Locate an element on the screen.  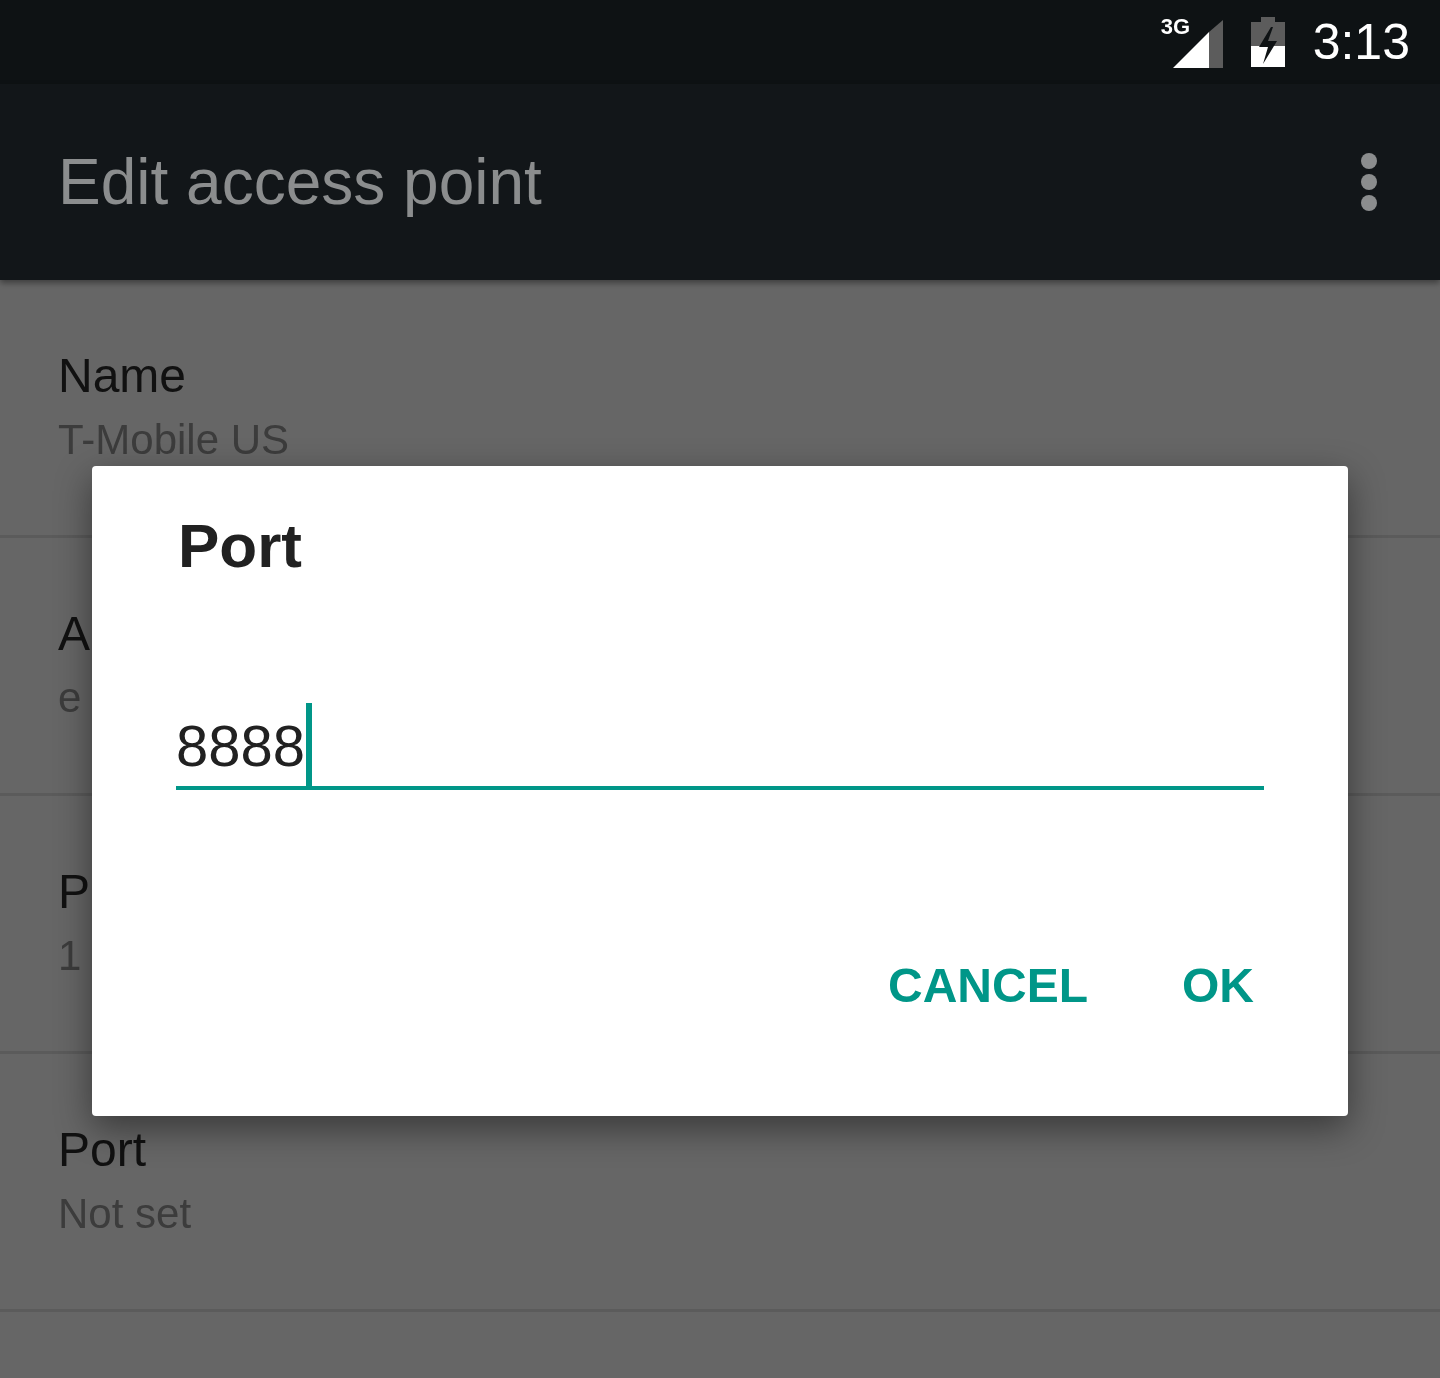
network-type: 3G is located at coordinates (1175, 27).